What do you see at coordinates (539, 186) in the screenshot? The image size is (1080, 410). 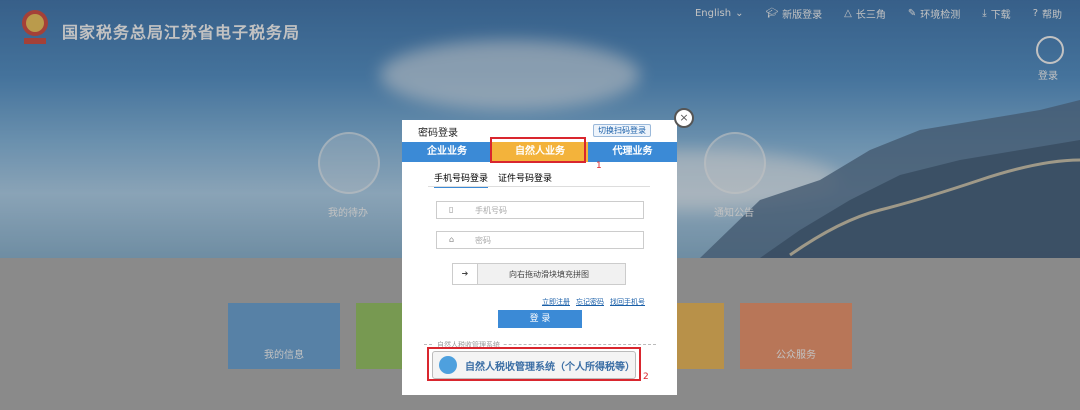 I see `subtab-divider` at bounding box center [539, 186].